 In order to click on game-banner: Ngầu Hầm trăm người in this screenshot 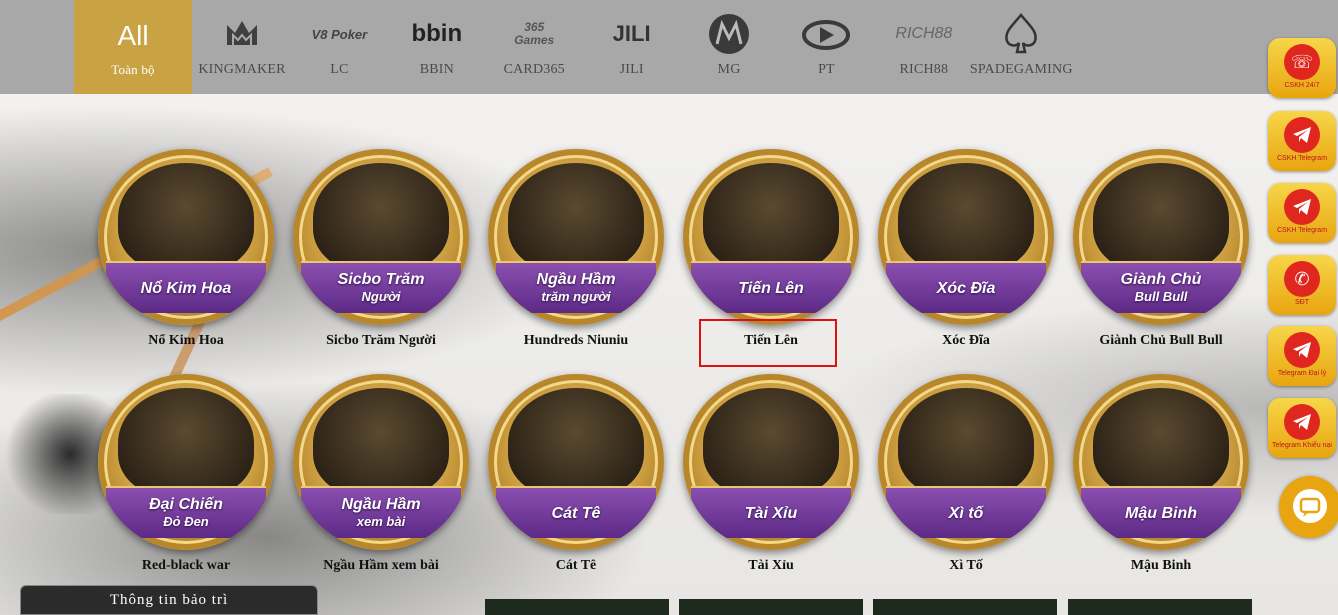, I will do `click(576, 287)`.